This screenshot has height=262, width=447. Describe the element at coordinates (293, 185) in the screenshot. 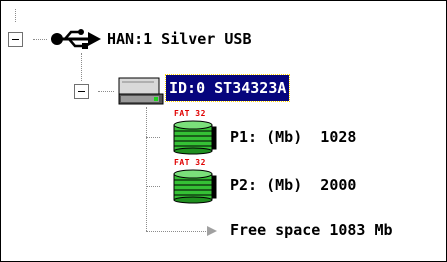

I see `partition-label: P2: (Mb) 2000` at that location.